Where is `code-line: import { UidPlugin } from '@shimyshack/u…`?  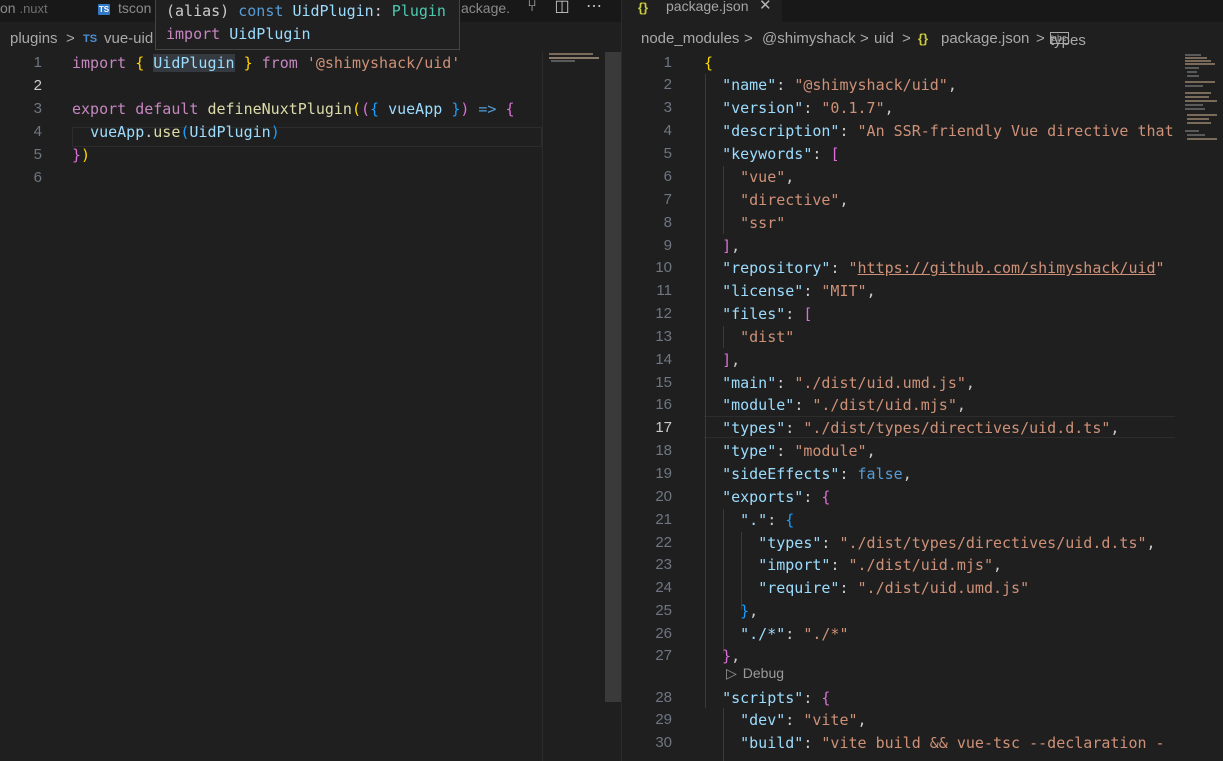 code-line: import { UidPlugin } from '@shimyshack/u… is located at coordinates (266, 63).